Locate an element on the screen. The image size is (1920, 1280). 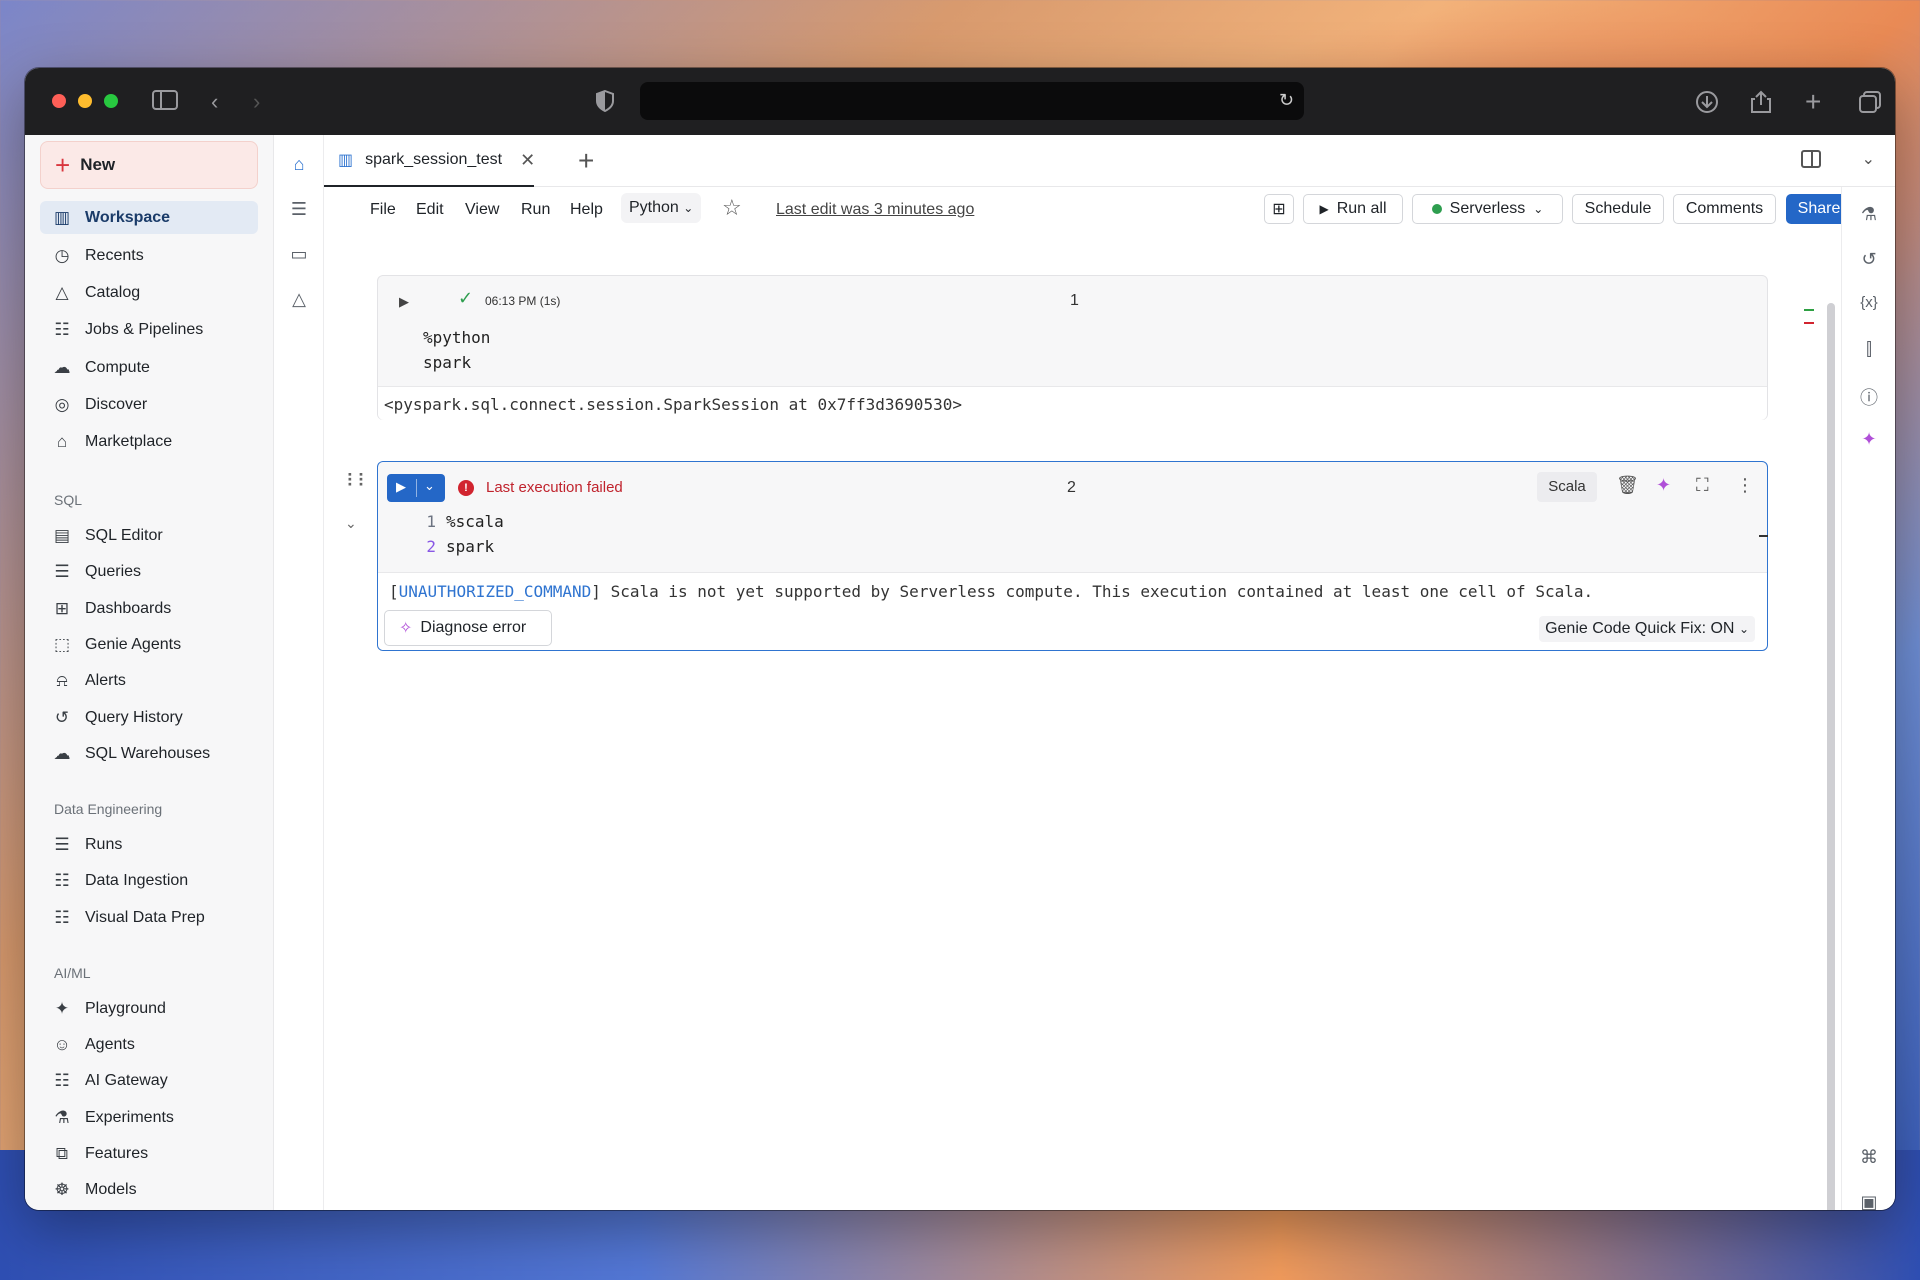
tab-overview-icon is located at coordinates (1870, 104).